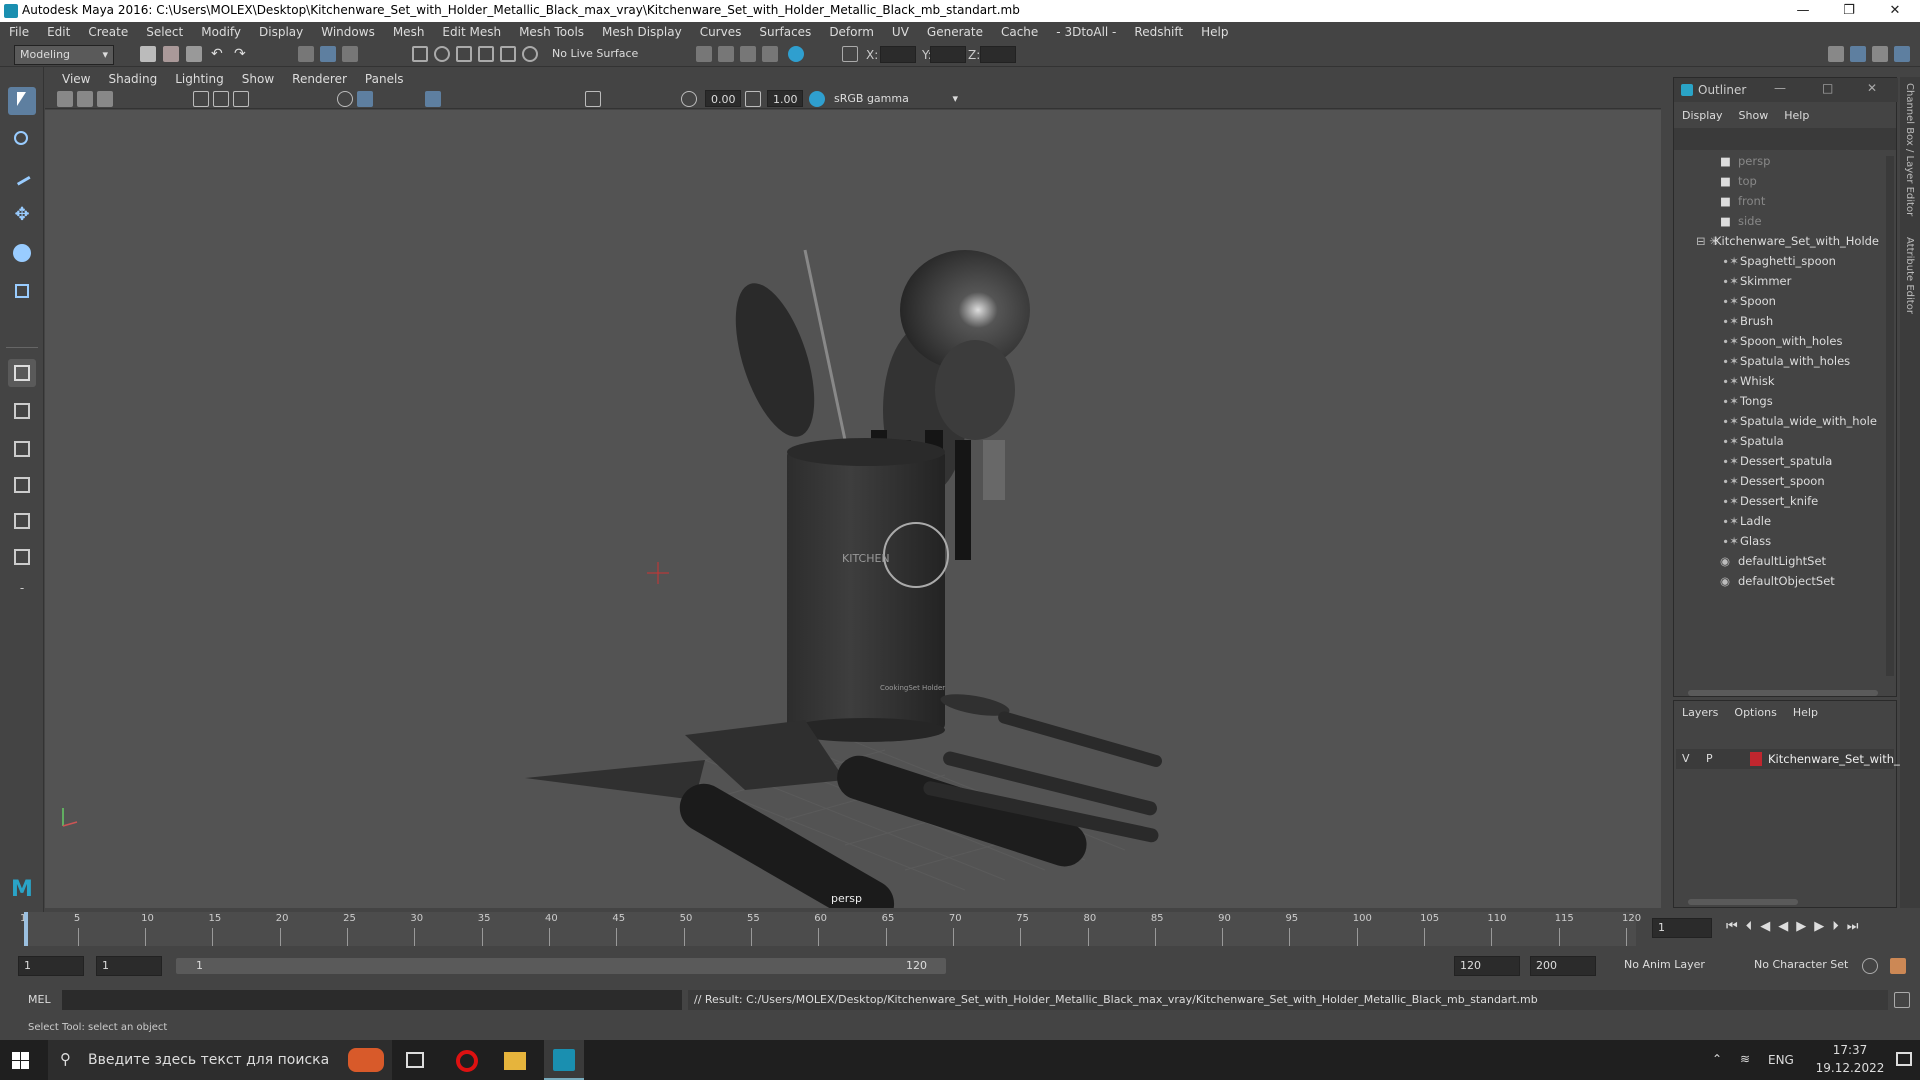 Image resolution: width=1920 pixels, height=1080 pixels. Describe the element at coordinates (372, 1000) in the screenshot. I see `command-input` at that location.